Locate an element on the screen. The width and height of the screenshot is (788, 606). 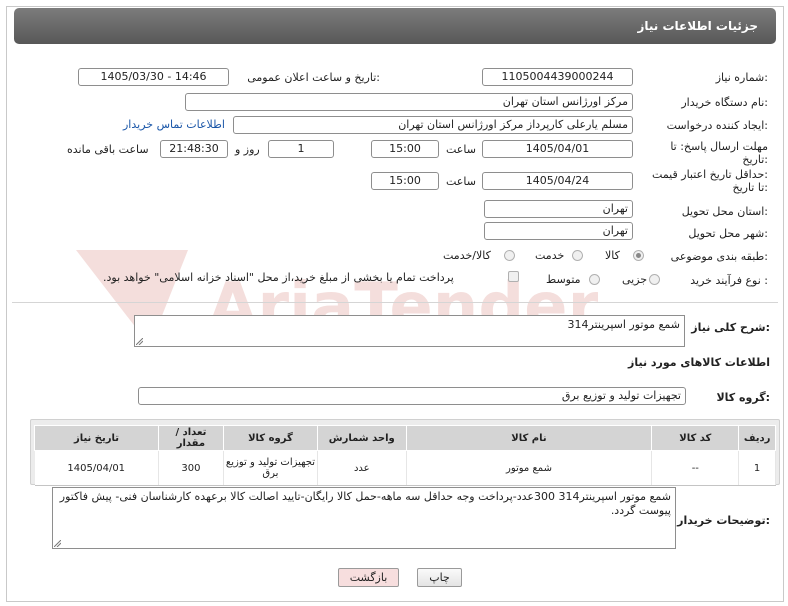
treasury-payment-checkbox is located at coordinates (513, 276).